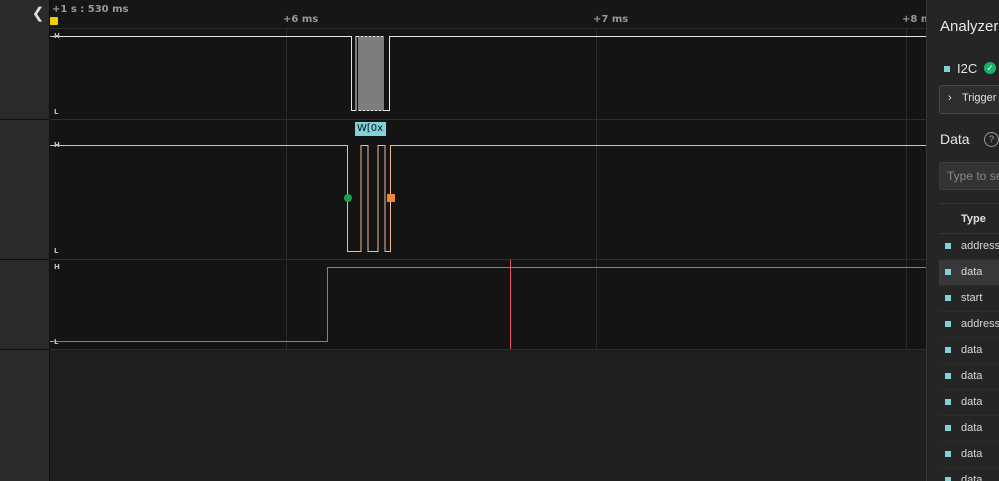 This screenshot has width=999, height=481. What do you see at coordinates (90, 9) in the screenshot?
I see `ruler-start-time: +1 s : 530 ms` at bounding box center [90, 9].